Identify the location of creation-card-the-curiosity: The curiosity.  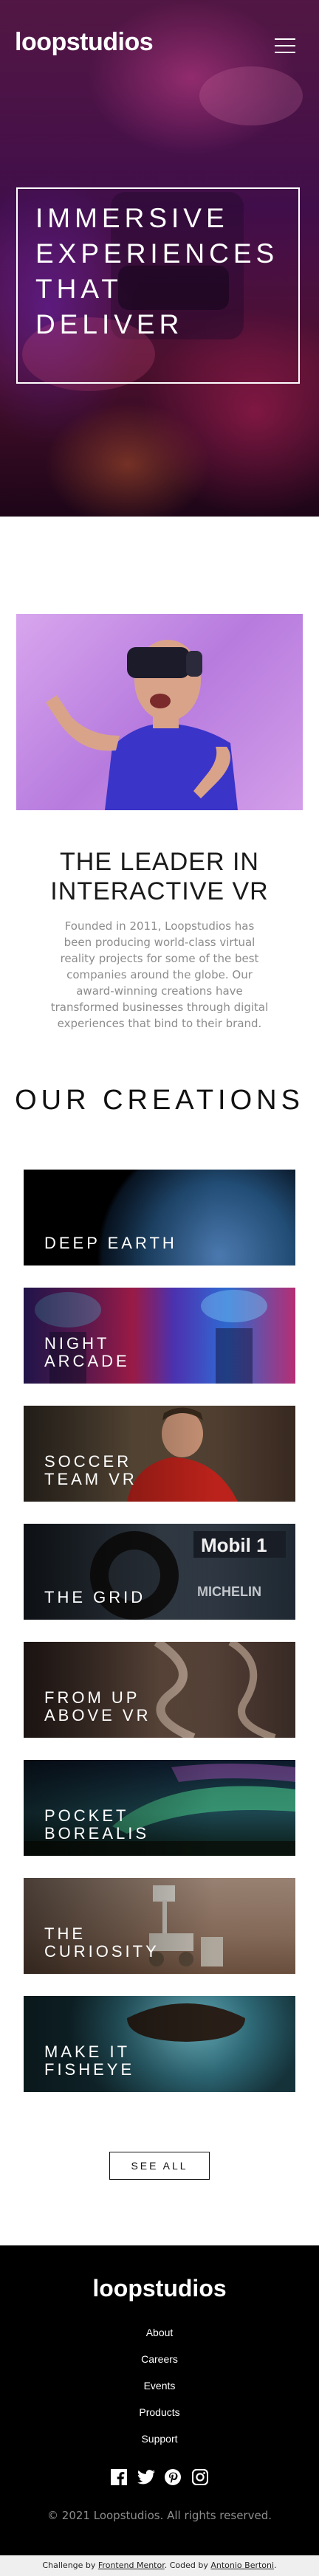
(159, 1926).